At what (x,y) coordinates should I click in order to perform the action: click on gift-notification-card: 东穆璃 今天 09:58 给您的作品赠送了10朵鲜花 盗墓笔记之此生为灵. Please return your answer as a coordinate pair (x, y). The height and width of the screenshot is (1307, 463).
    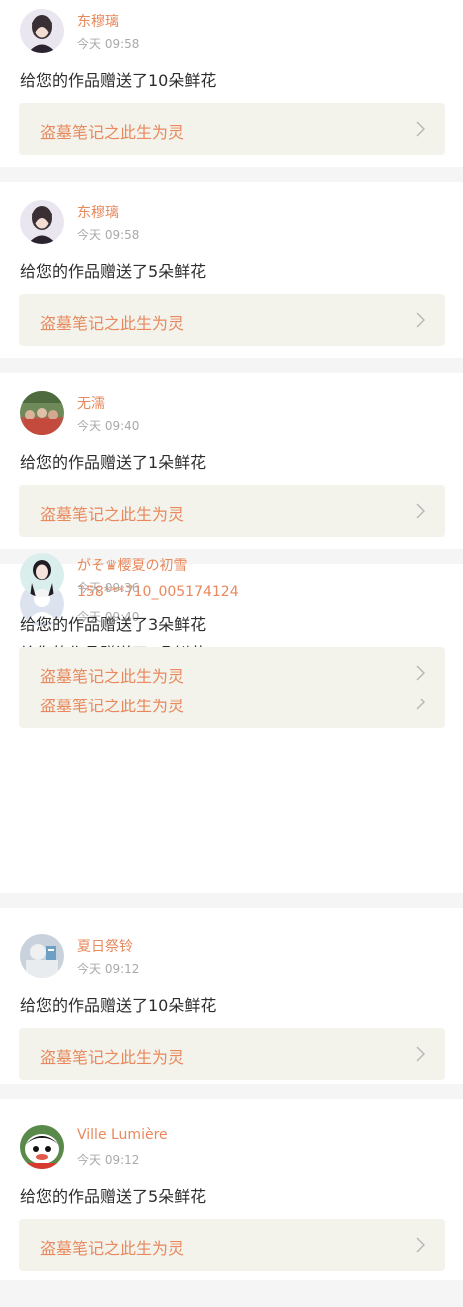
    Looking at the image, I should click on (231, 83).